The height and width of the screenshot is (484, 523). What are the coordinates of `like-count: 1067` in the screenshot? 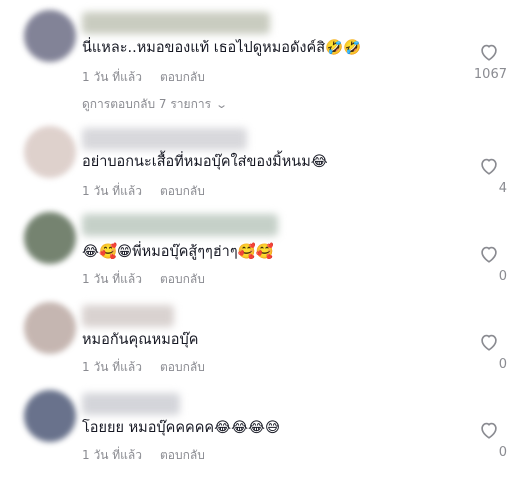 It's located at (490, 74).